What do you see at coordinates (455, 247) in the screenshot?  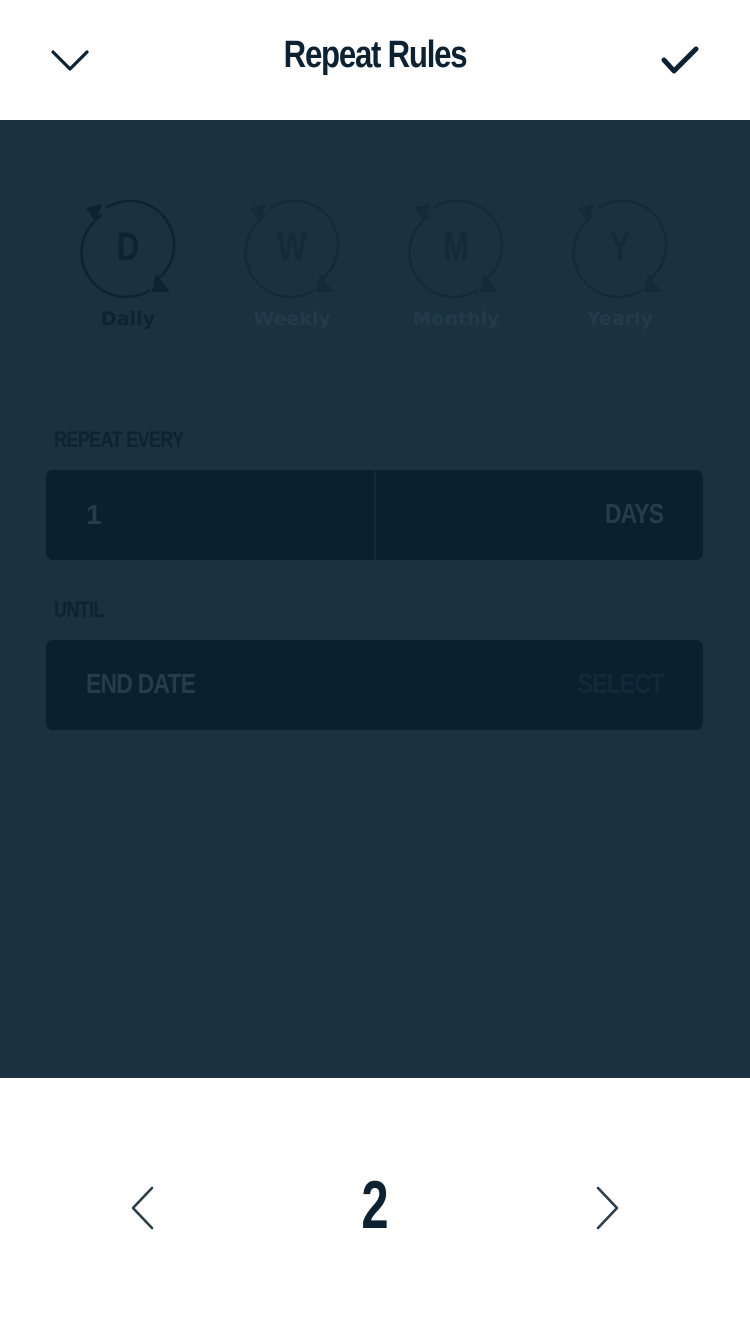 I see `frequency-letter: M` at bounding box center [455, 247].